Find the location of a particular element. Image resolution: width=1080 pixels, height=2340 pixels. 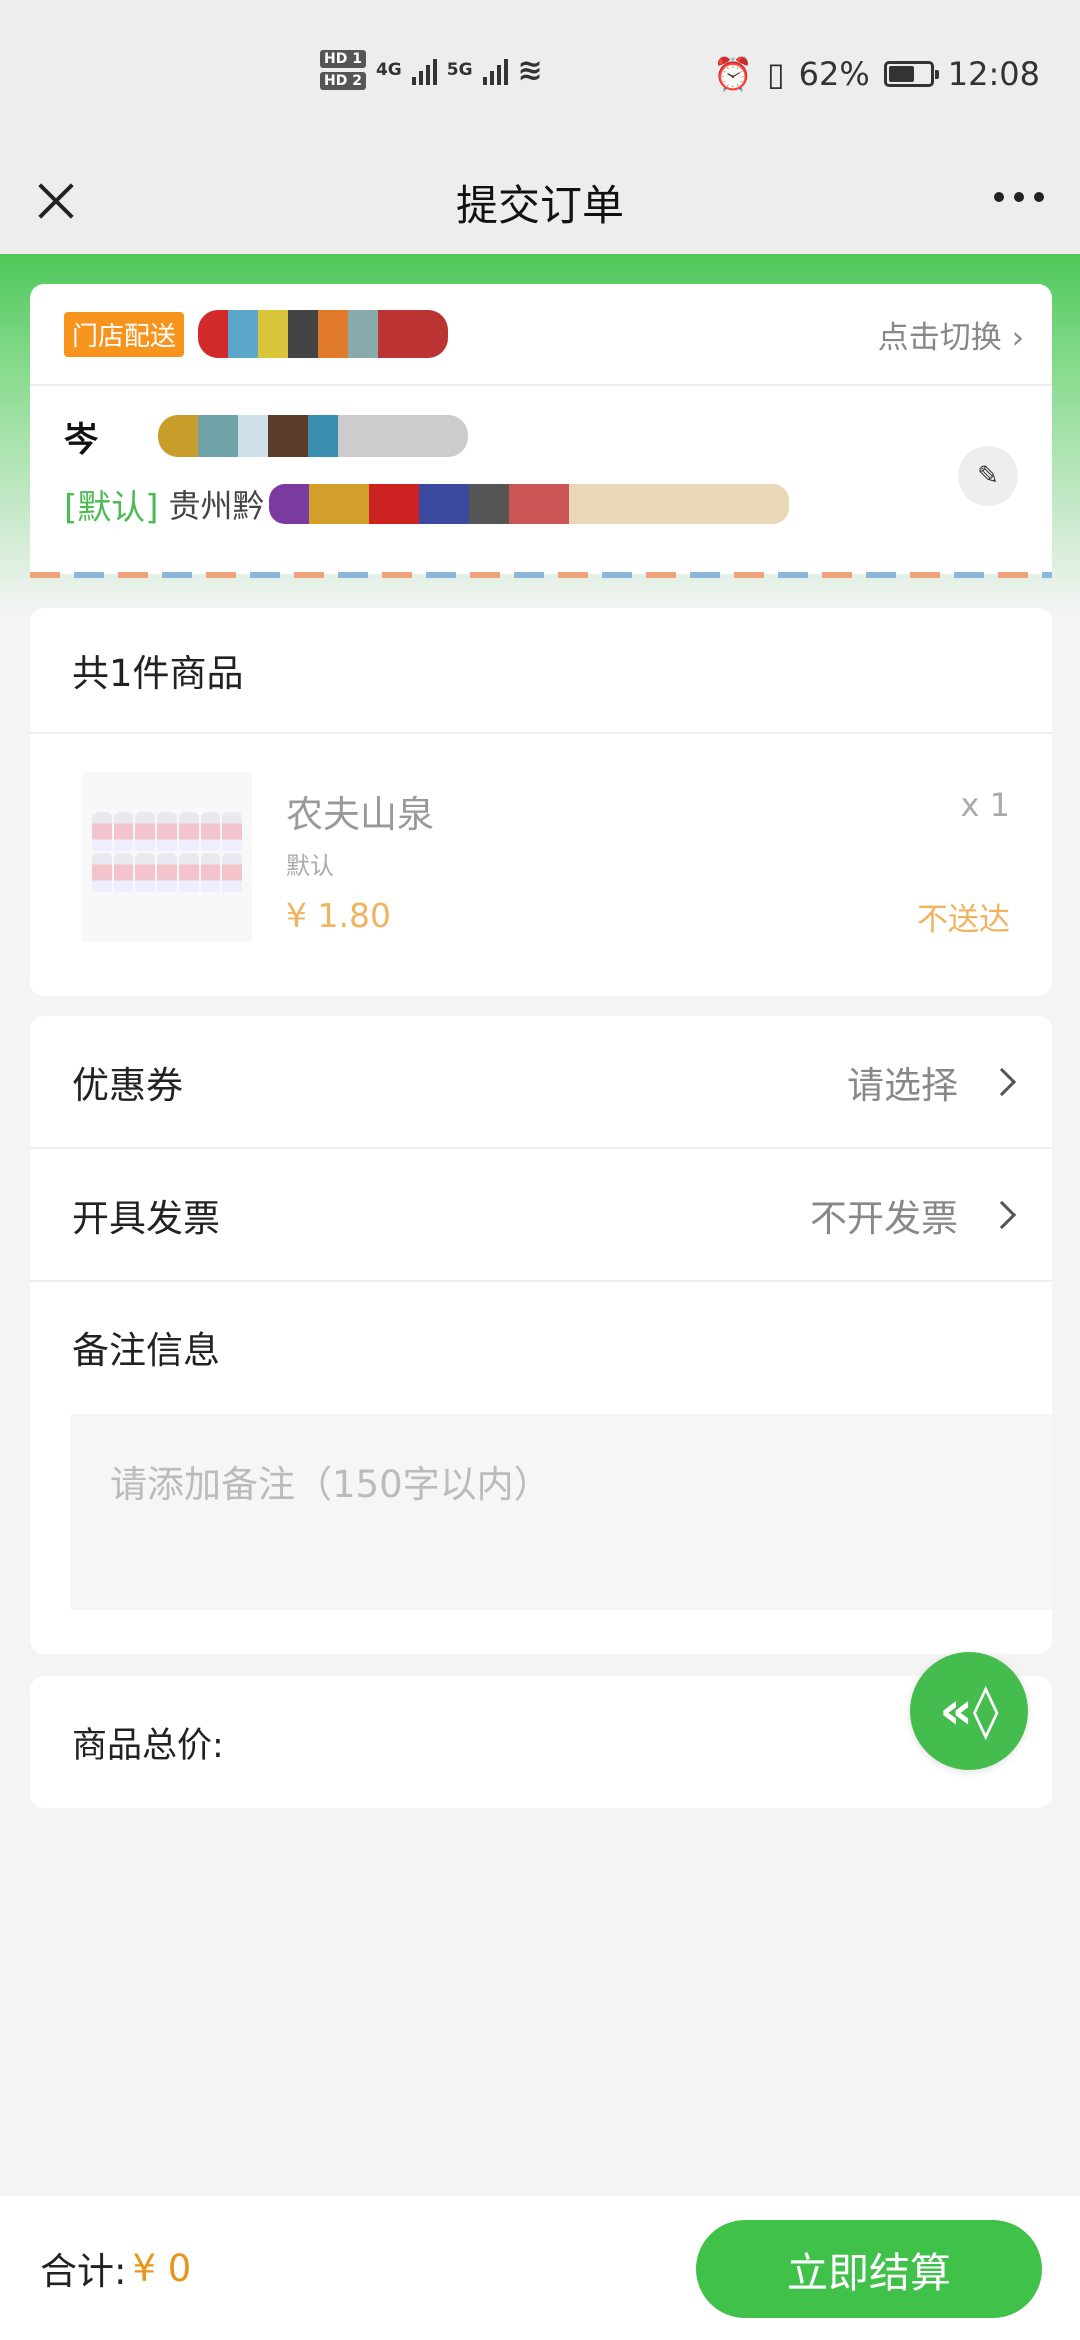

status-right: ⏰ ▯ 62% 12:08 is located at coordinates (876, 74).